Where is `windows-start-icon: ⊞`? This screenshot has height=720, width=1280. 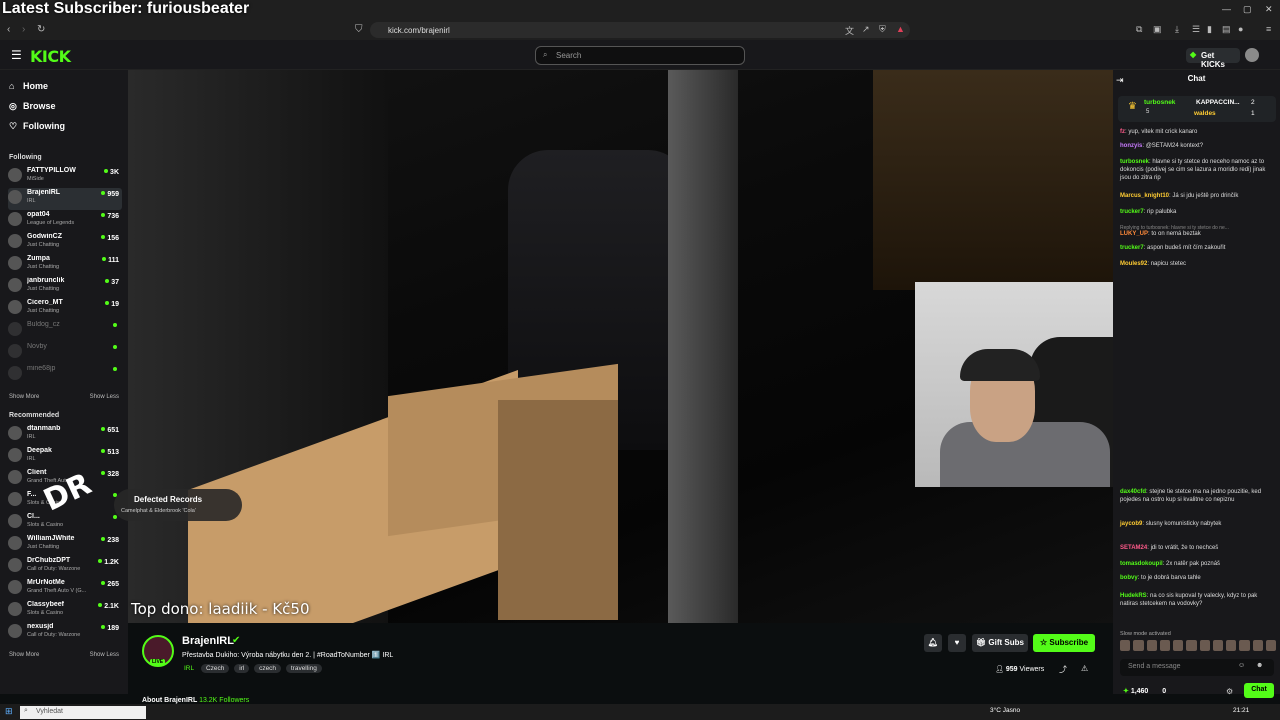
windows-start-icon: ⊞ is located at coordinates (9, 711).